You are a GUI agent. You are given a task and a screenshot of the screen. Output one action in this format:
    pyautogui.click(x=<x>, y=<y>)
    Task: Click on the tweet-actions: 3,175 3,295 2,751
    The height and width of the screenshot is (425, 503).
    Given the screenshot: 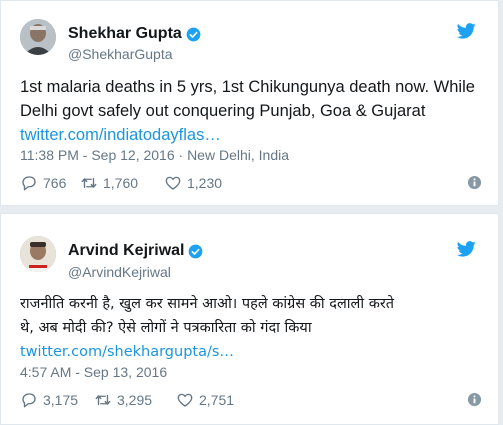 What is the action you would take?
    pyautogui.click(x=251, y=400)
    